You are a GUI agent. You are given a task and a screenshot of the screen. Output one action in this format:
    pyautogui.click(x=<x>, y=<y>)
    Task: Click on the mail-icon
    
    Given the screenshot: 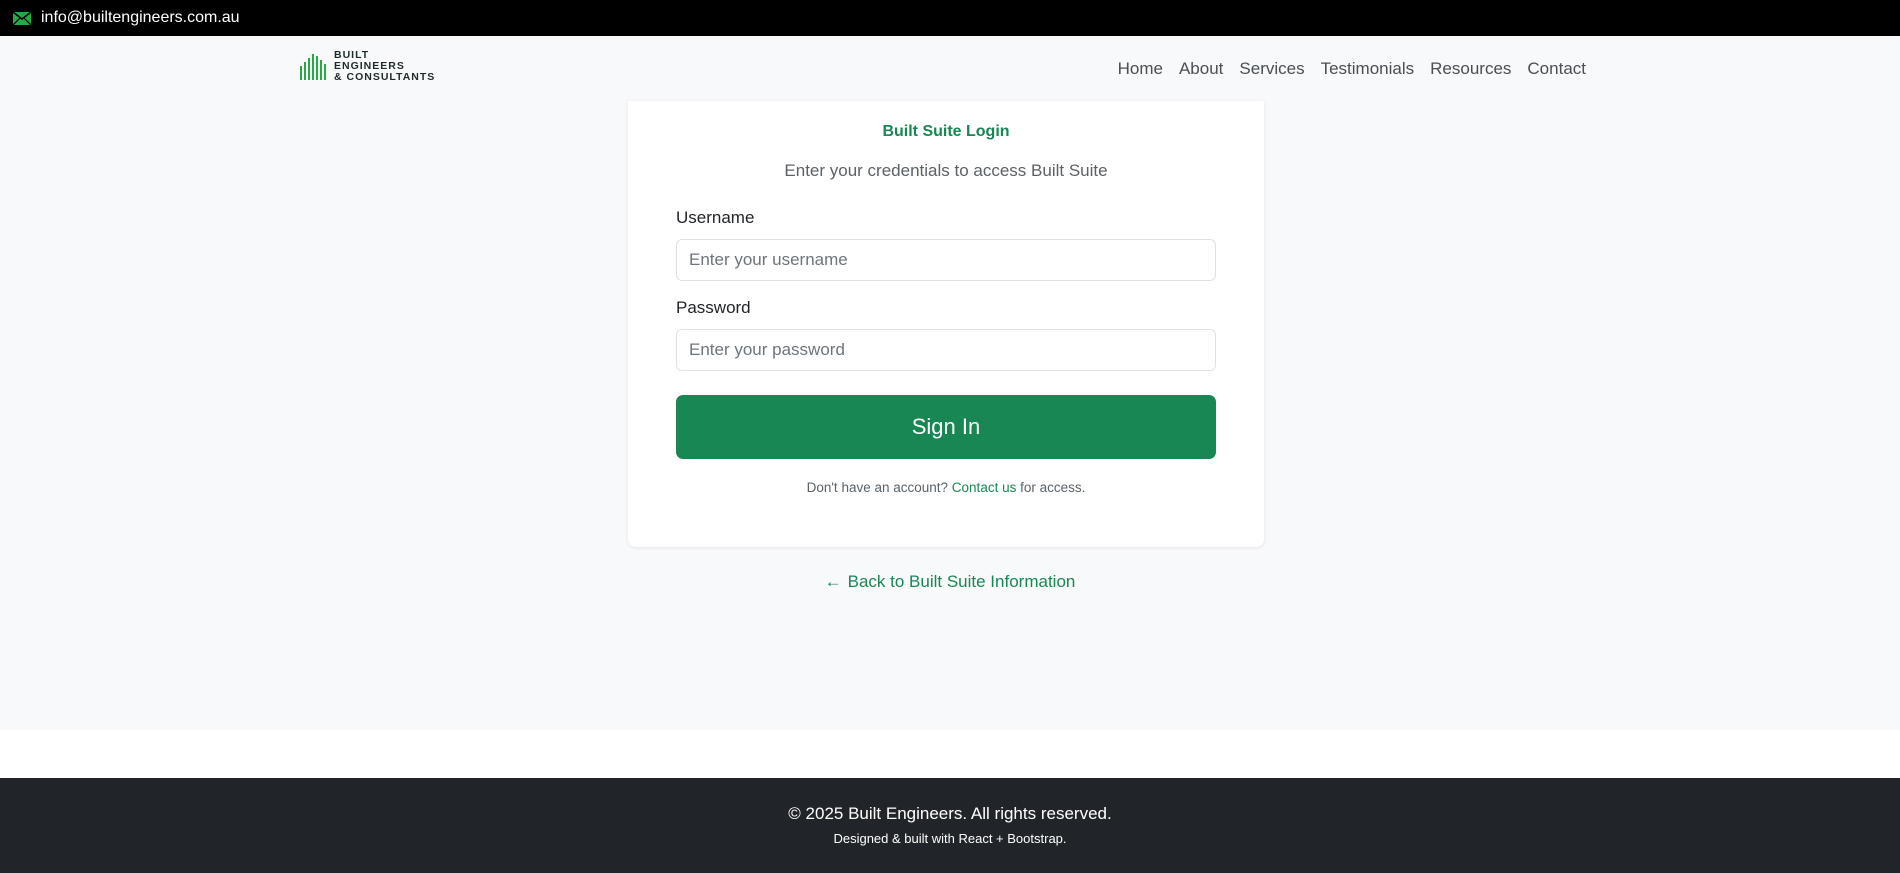 What is the action you would take?
    pyautogui.click(x=22, y=18)
    